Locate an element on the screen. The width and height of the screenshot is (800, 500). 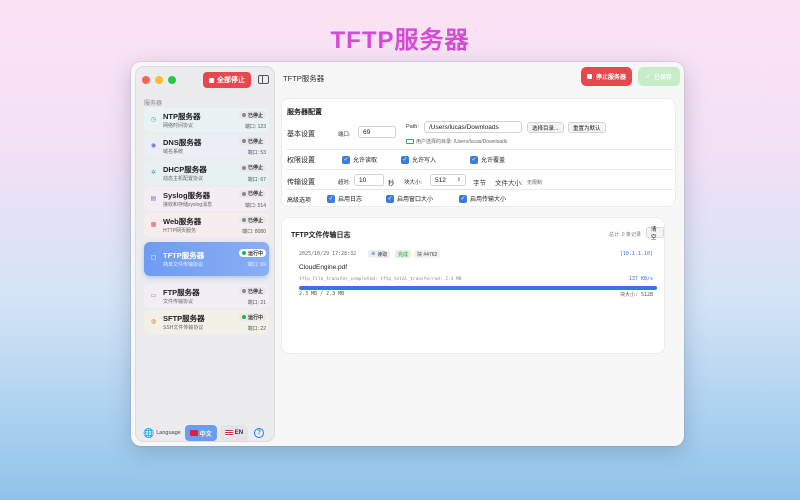
document-icon: ▤ is located at coordinates (153, 198).